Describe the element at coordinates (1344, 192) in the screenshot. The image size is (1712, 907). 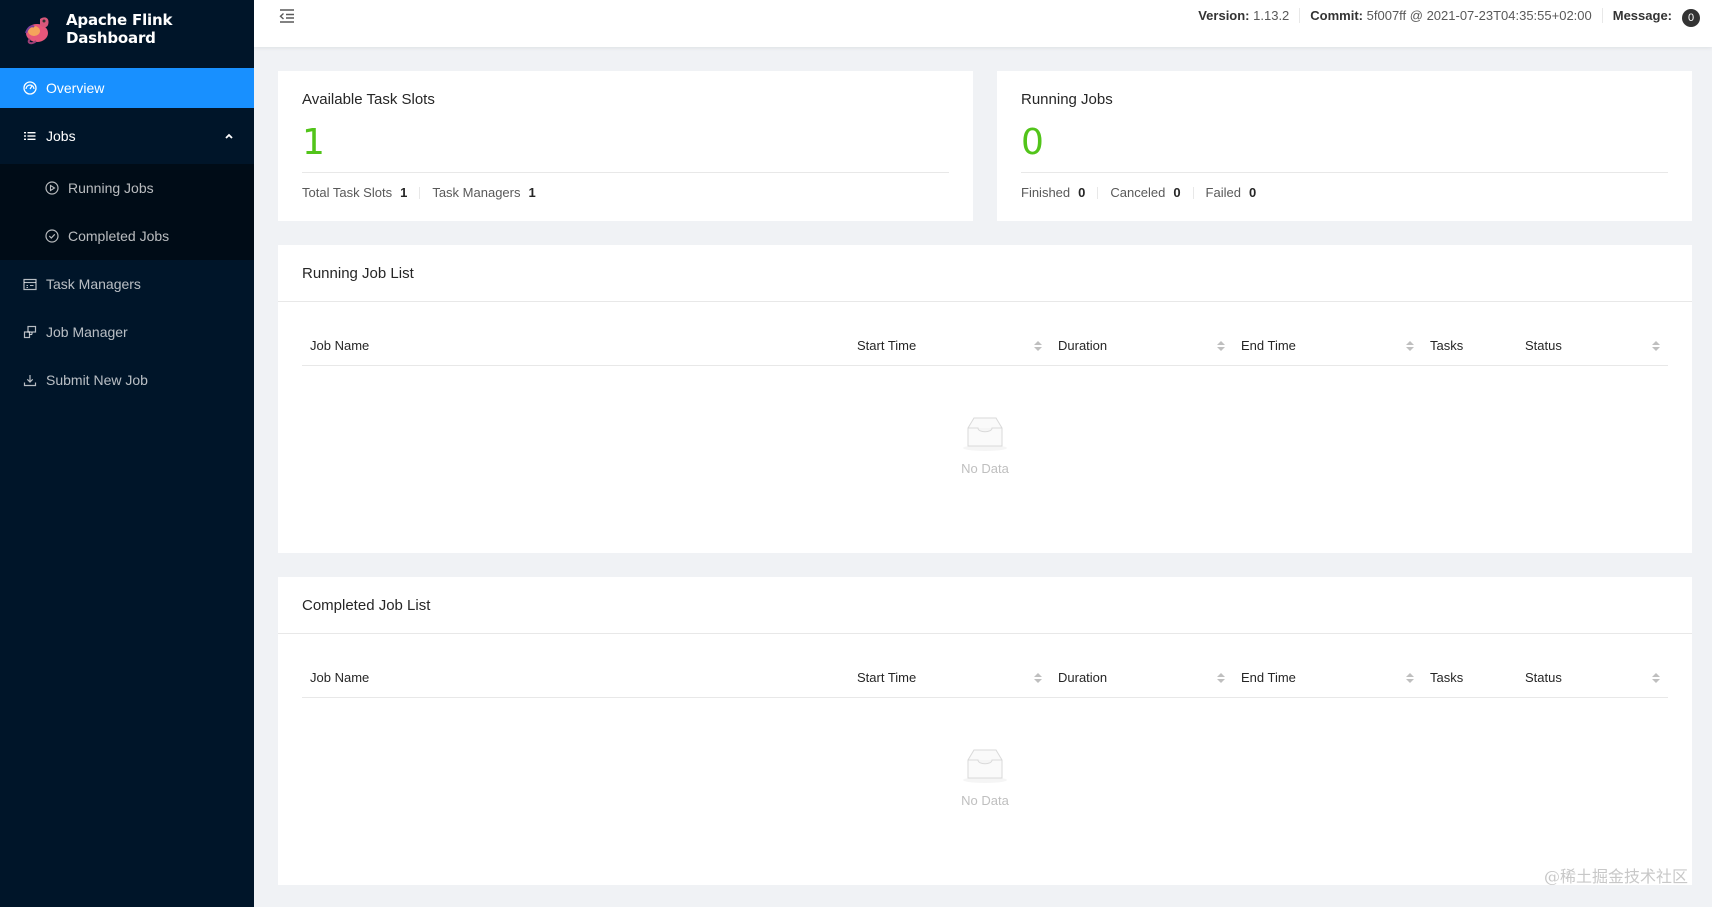
I see `card-footer: Finished 0 Canceled 0 Failed 0` at that location.